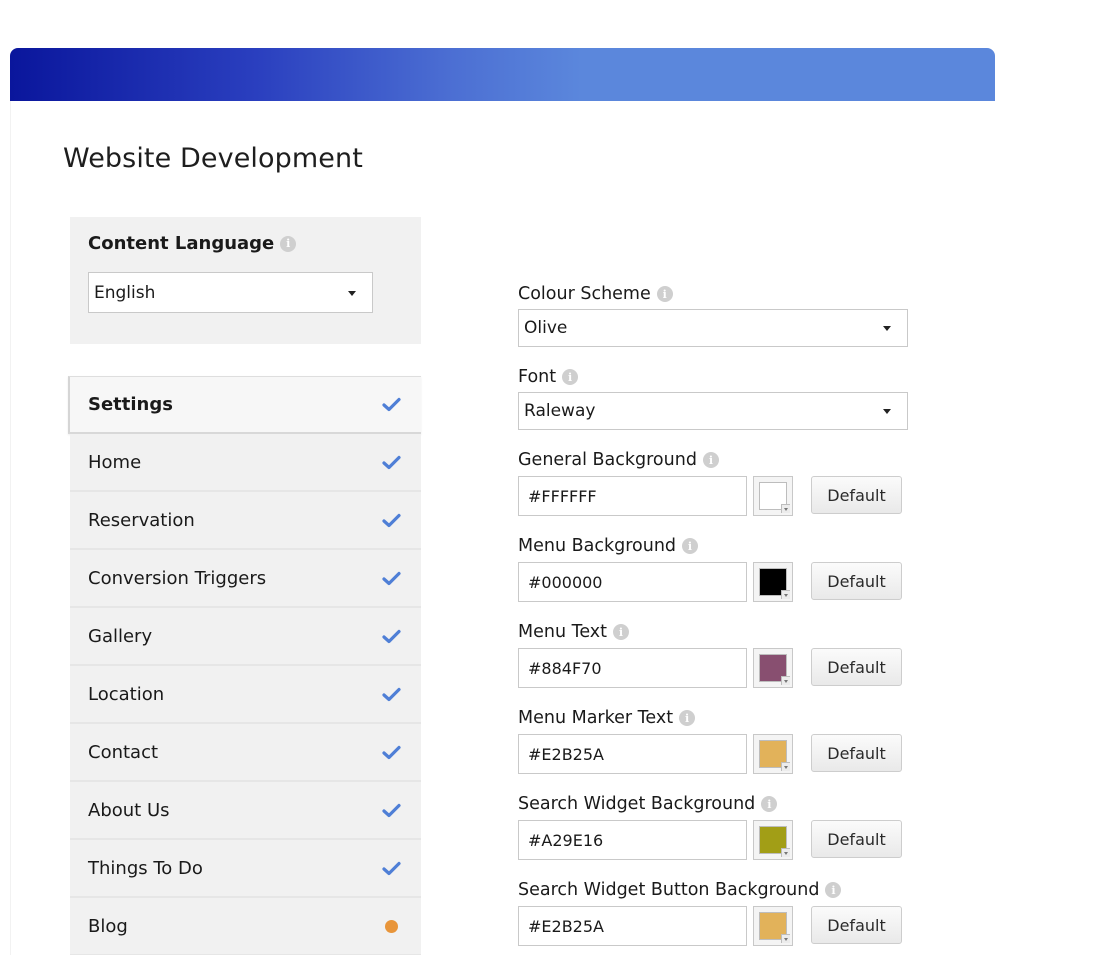  I want to click on step-label: Blog, so click(108, 926).